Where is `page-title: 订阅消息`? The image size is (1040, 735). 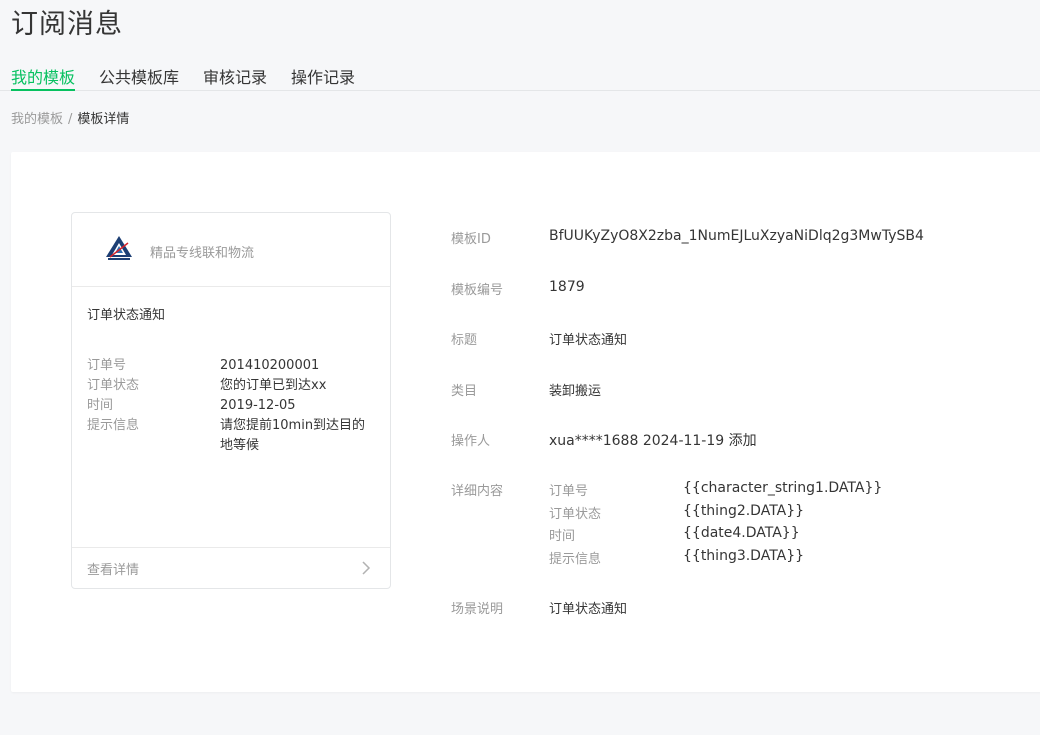
page-title: 订阅消息 is located at coordinates (67, 24).